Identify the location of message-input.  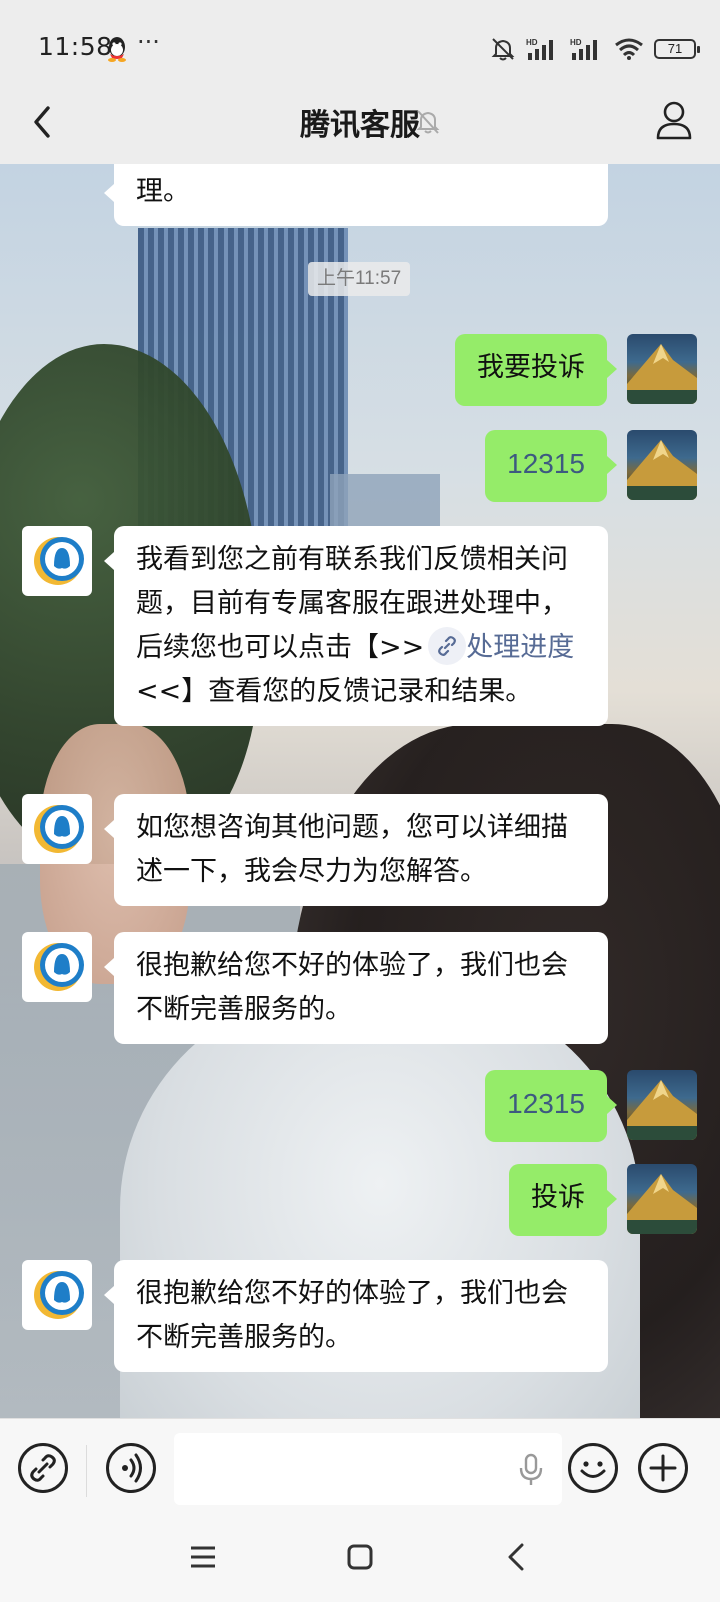
(368, 1469).